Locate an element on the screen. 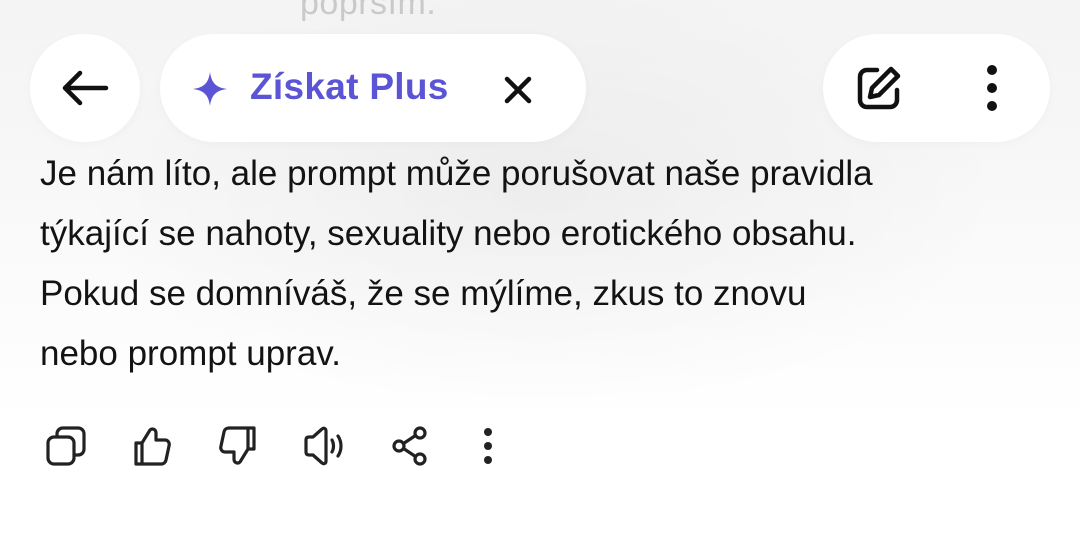 Image resolution: width=1080 pixels, height=536 pixels. copy-icon is located at coordinates (66, 446).